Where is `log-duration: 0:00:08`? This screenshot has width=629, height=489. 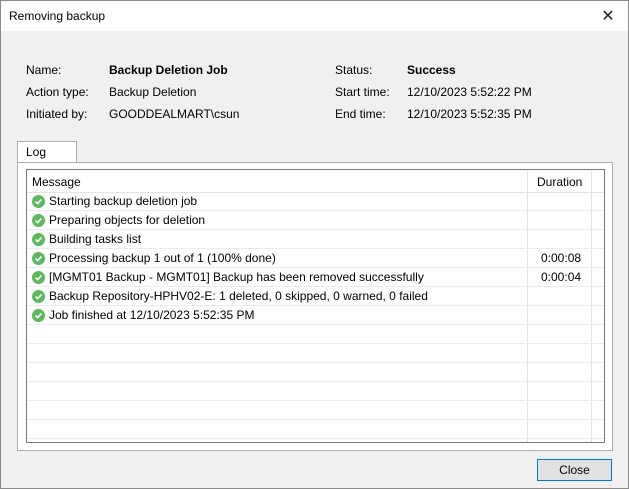 log-duration: 0:00:08 is located at coordinates (561, 258).